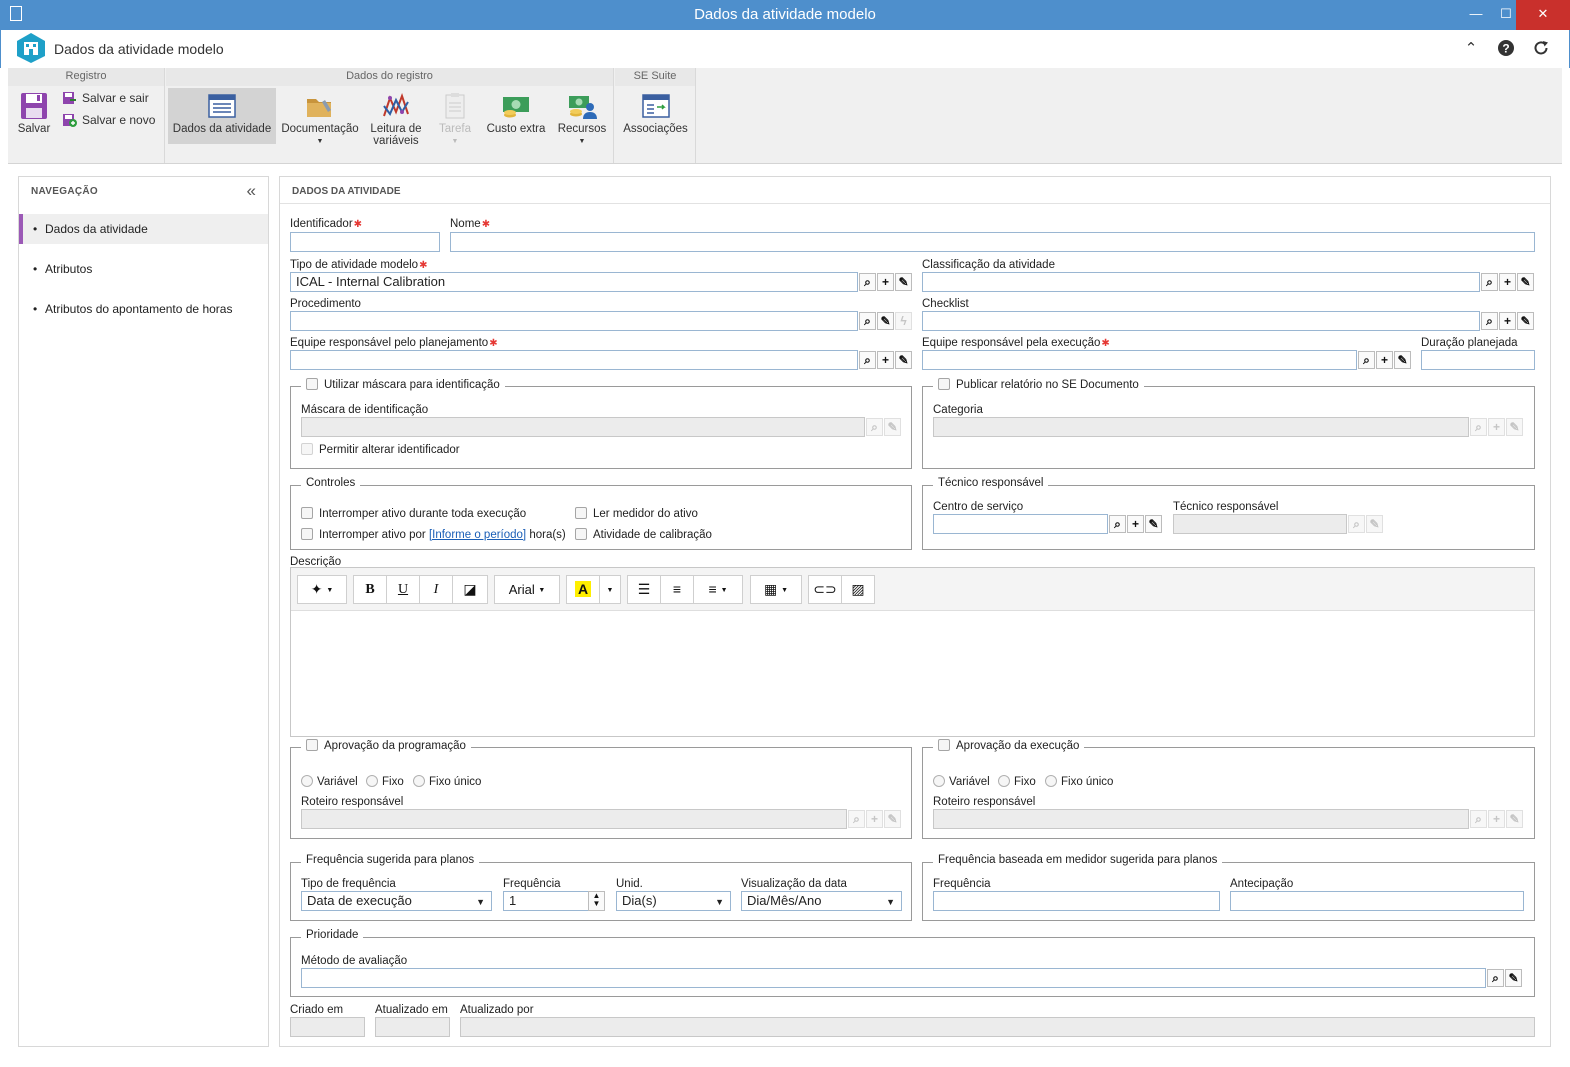  Describe the element at coordinates (34, 116) in the screenshot. I see `save-button: Salvar` at that location.